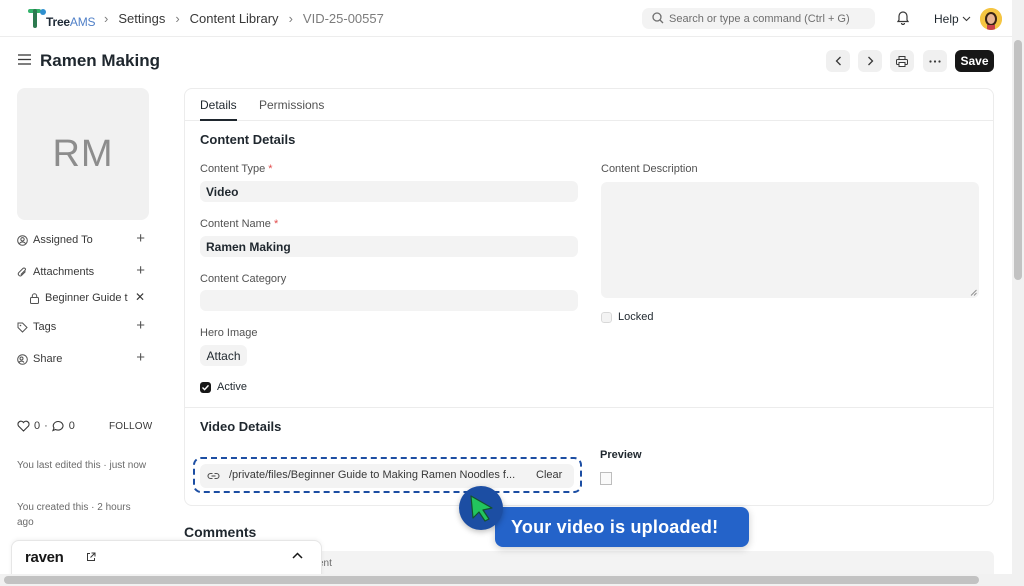 The width and height of the screenshot is (1024, 586). Describe the element at coordinates (71, 426) in the screenshot. I see `comment-count: 0` at that location.